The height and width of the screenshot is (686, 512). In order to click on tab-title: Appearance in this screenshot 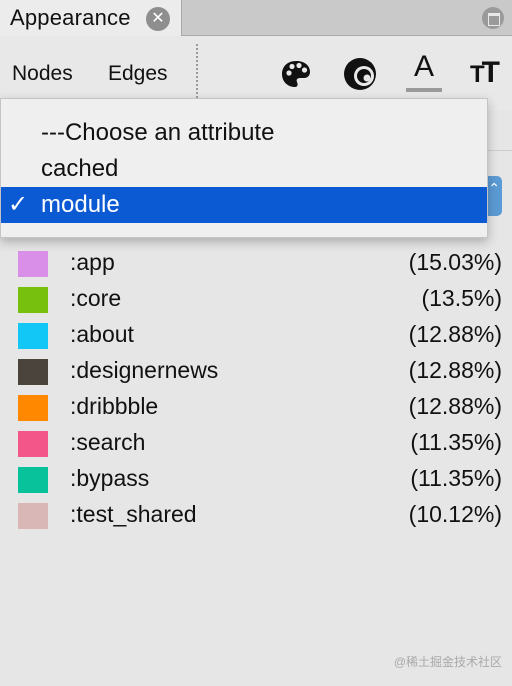, I will do `click(70, 17)`.